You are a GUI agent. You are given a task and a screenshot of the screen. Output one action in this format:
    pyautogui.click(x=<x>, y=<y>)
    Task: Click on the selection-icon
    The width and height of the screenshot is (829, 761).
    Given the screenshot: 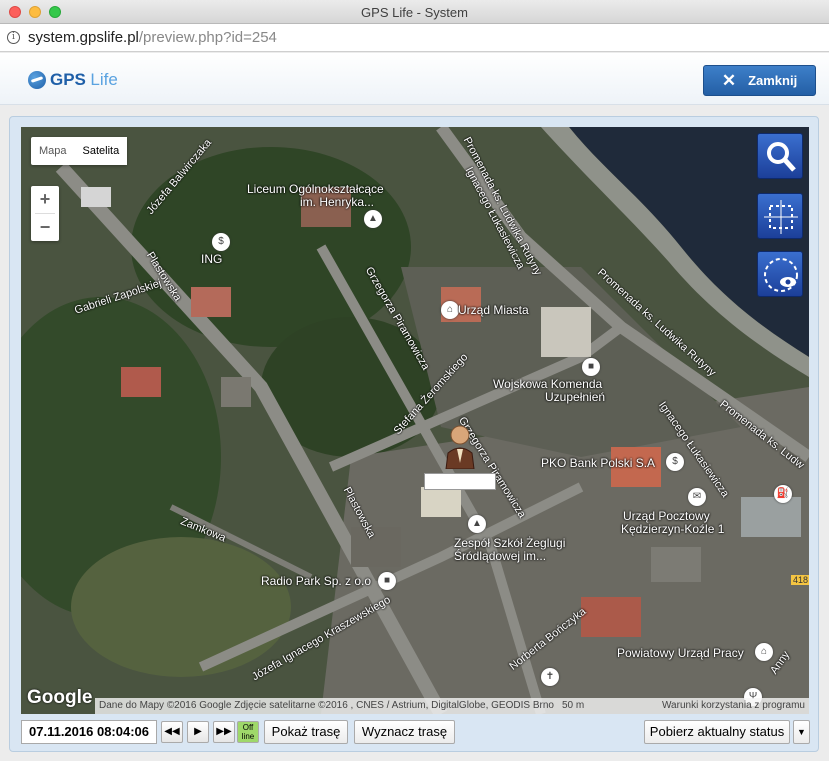 What is the action you would take?
    pyautogui.click(x=781, y=217)
    